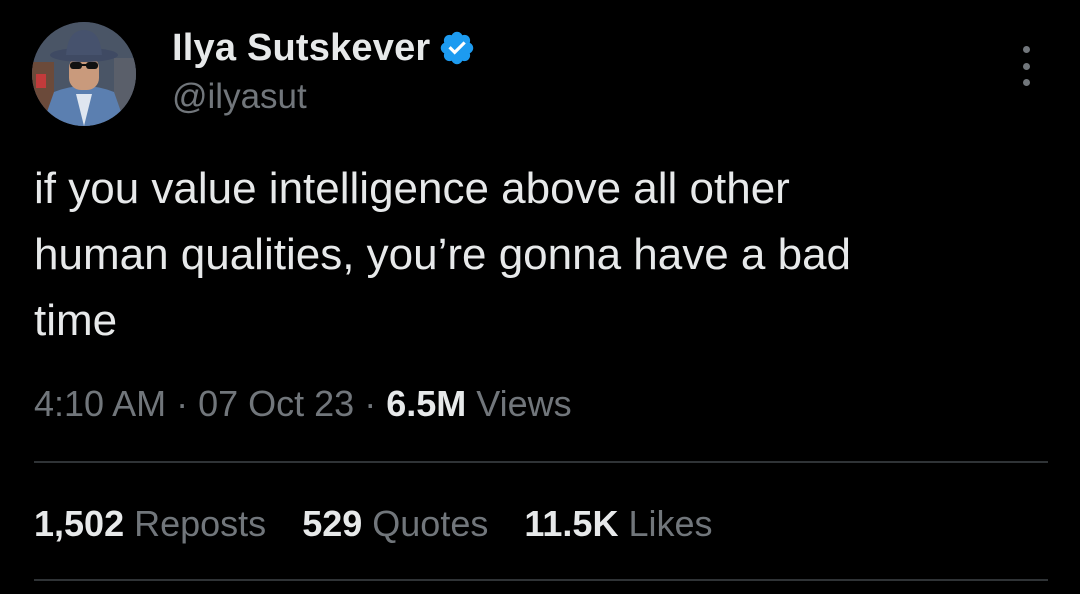  I want to click on reposts-label: Reposts, so click(200, 523).